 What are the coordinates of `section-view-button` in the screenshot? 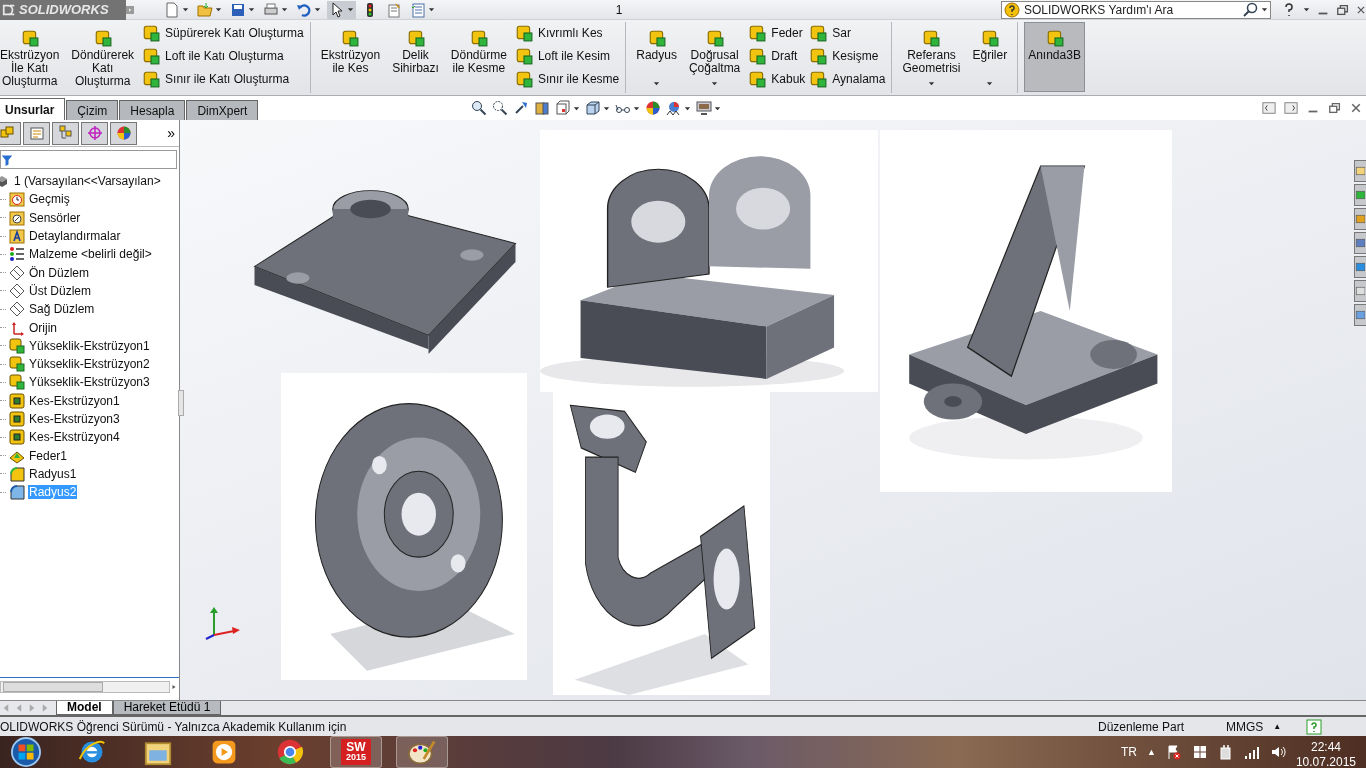 It's located at (542, 108).